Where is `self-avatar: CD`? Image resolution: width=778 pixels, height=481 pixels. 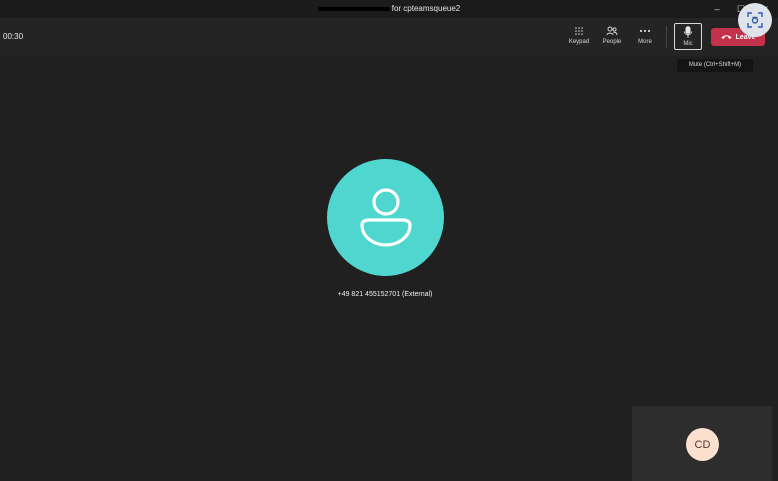 self-avatar: CD is located at coordinates (702, 444).